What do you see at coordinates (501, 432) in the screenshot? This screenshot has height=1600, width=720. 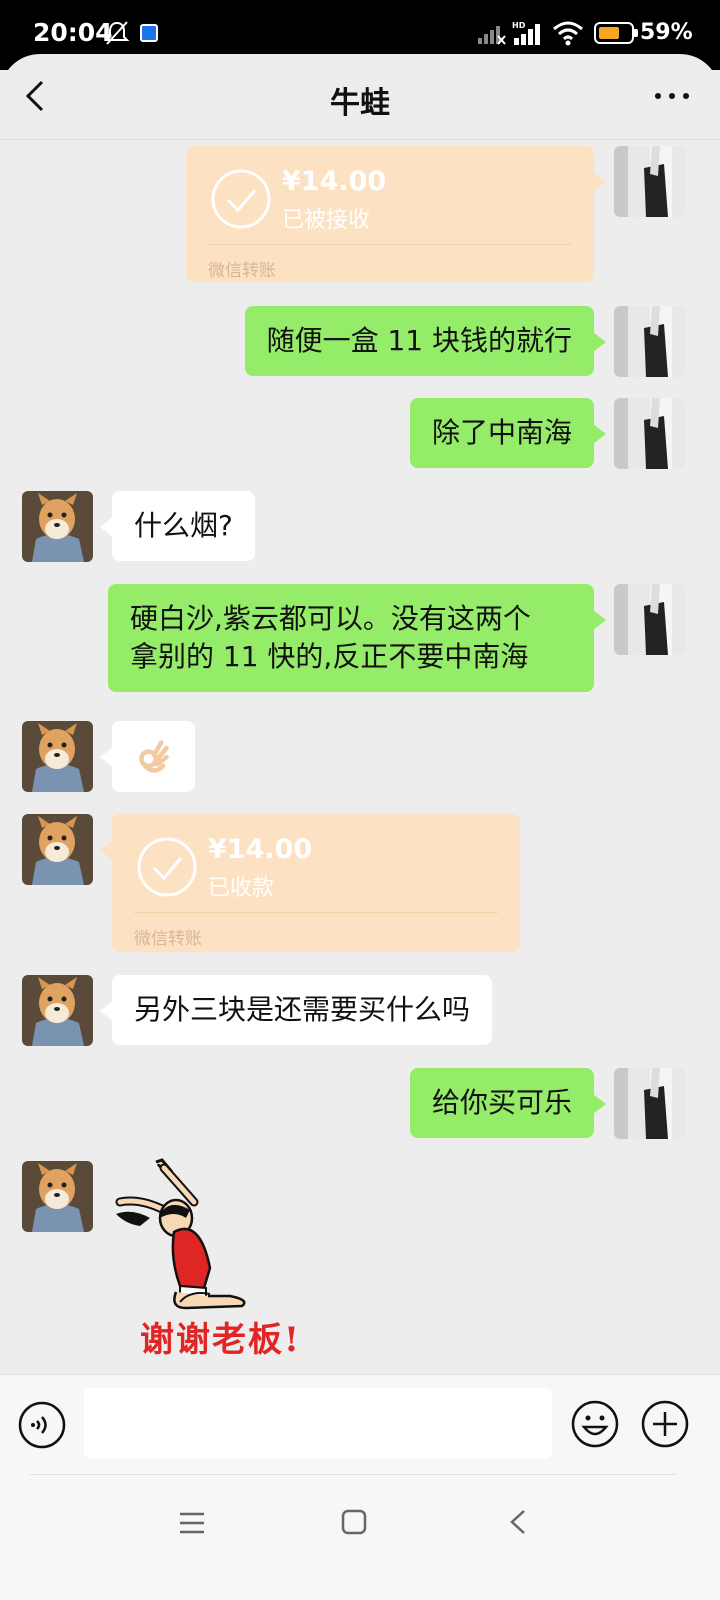 I see `message-text: 除了中南海` at bounding box center [501, 432].